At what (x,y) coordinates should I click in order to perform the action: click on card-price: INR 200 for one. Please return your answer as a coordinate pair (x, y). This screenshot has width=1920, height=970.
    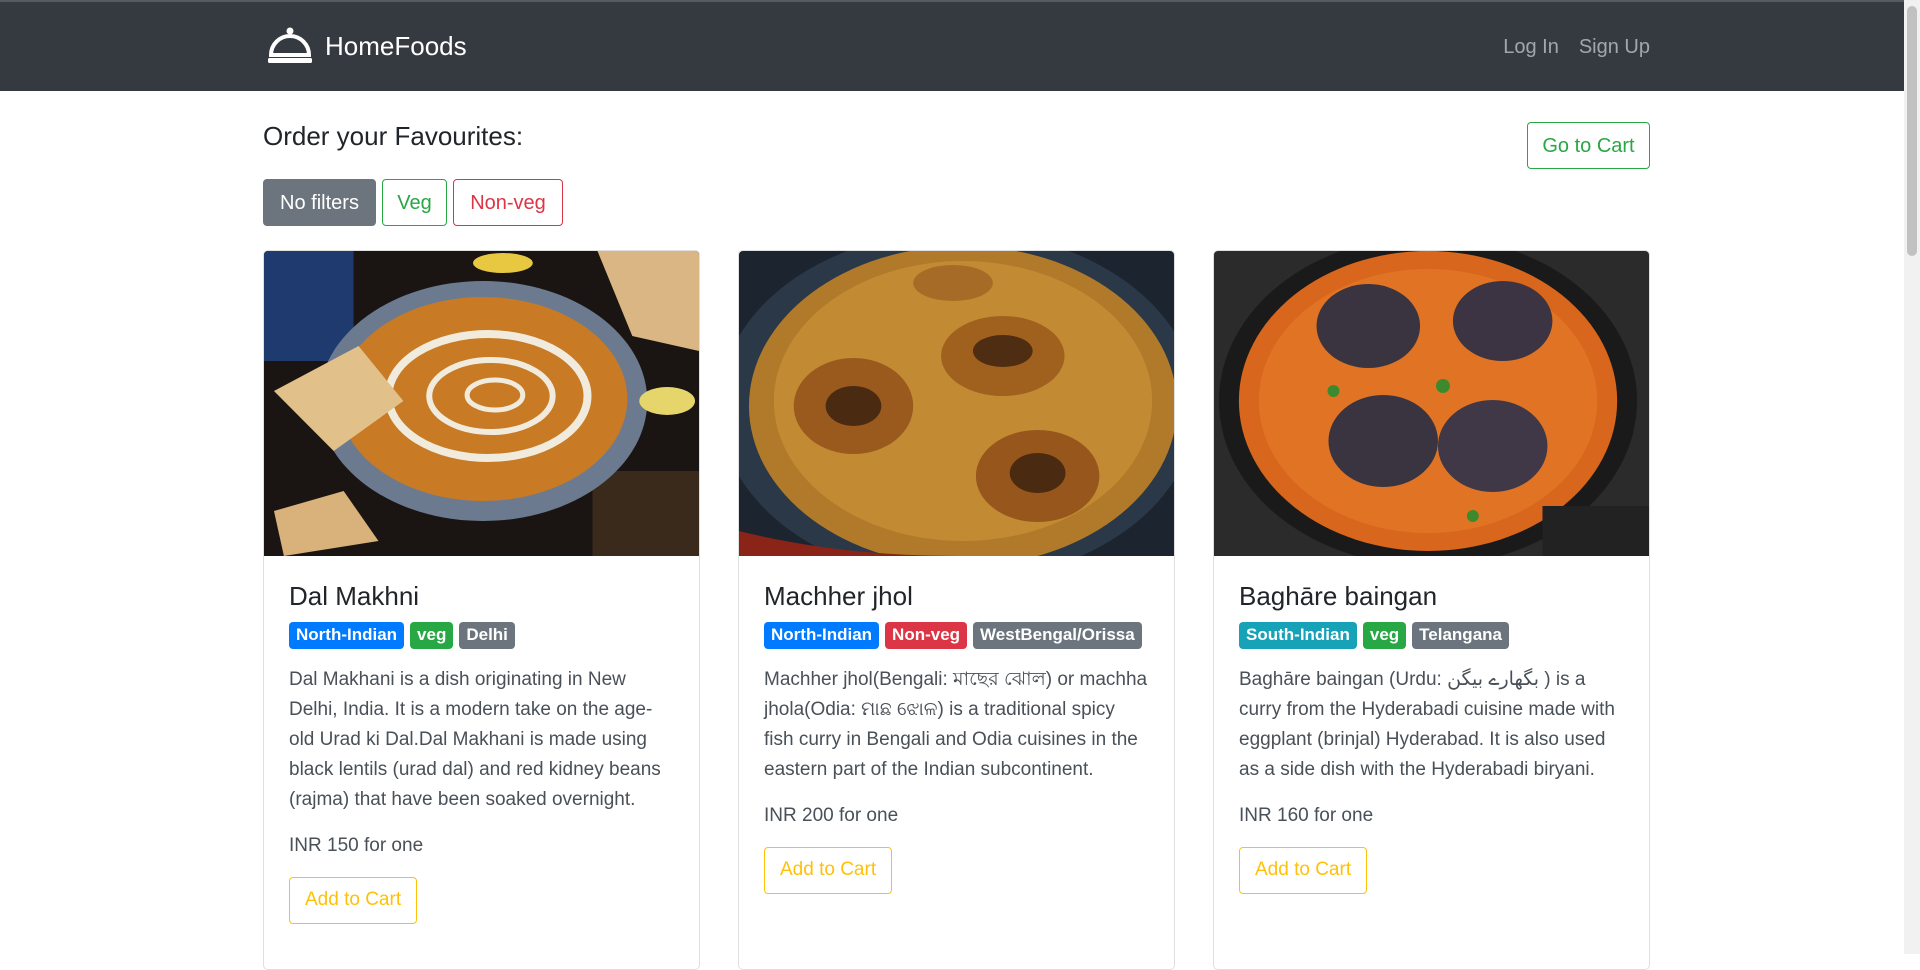
    Looking at the image, I should click on (831, 815).